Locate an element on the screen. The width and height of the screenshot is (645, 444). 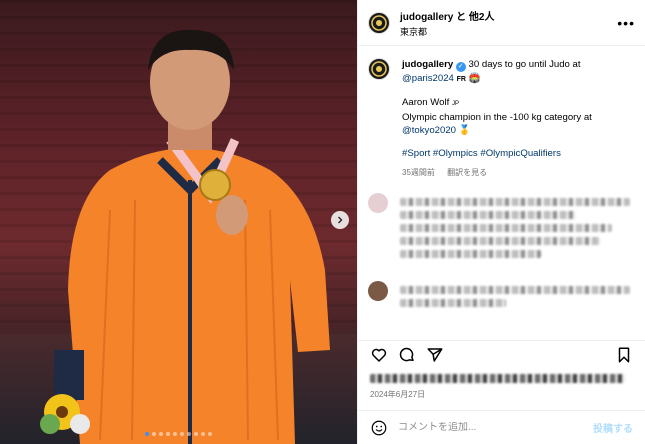
share-button is located at coordinates (435, 355).